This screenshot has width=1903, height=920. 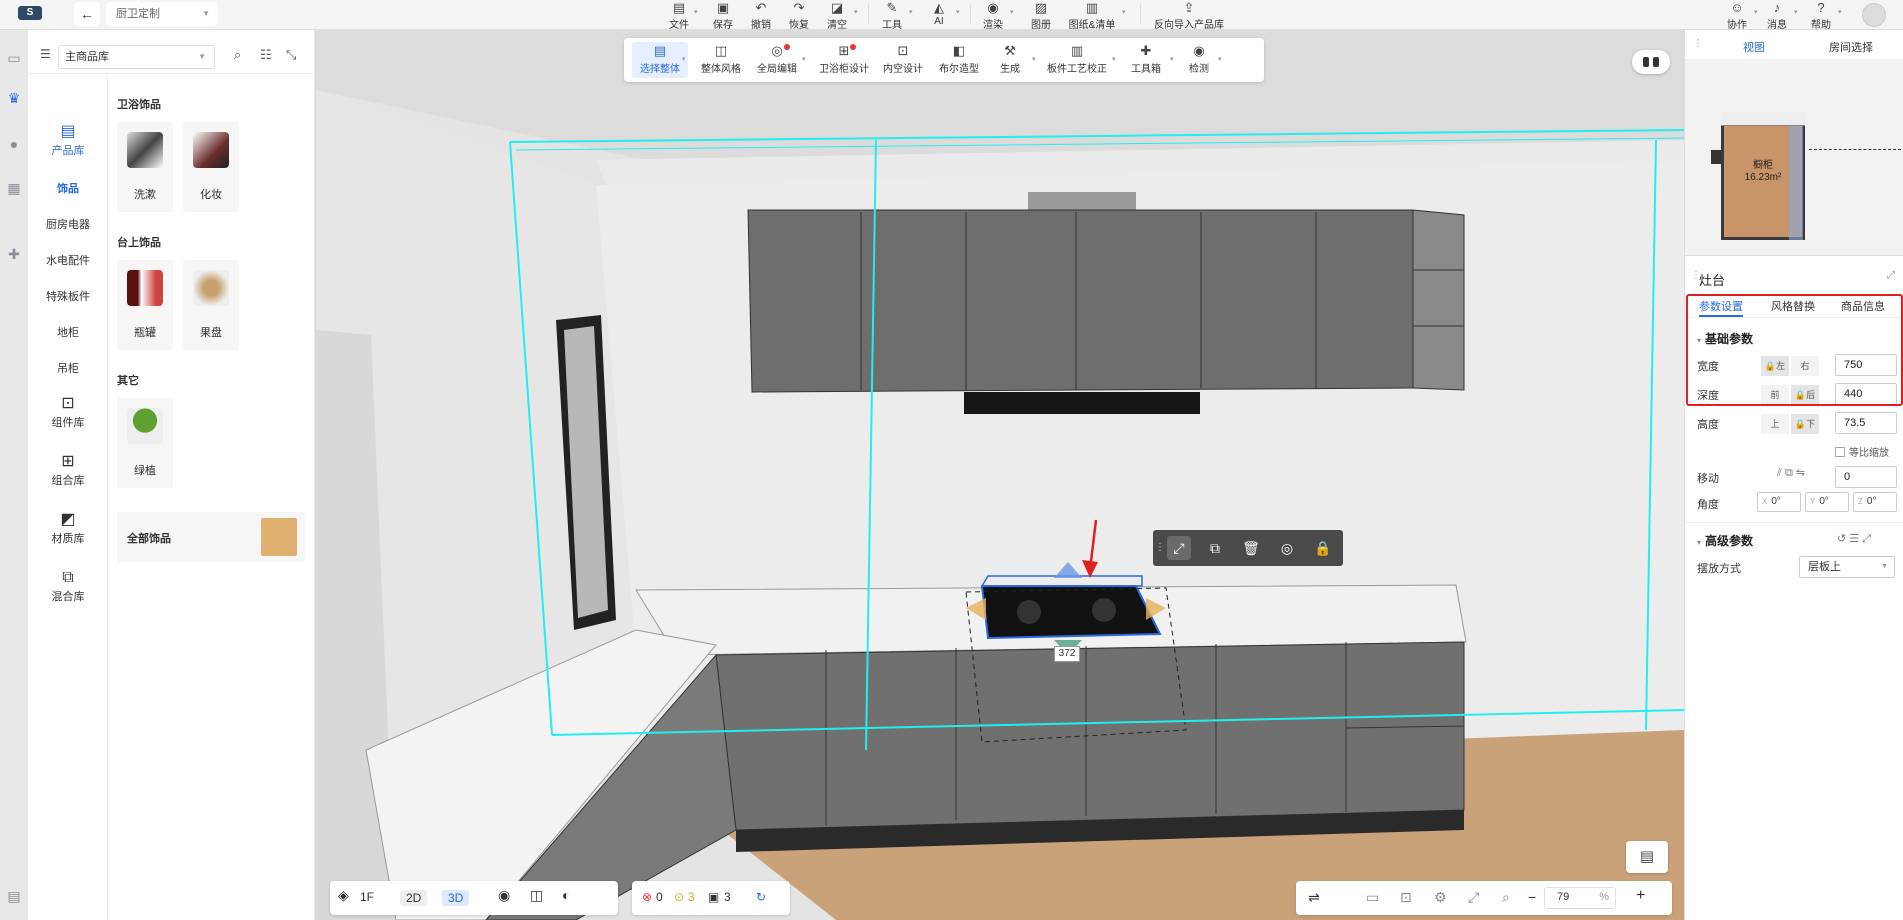 What do you see at coordinates (903, 60) in the screenshot?
I see `tool-inner-space: ⊡ 内空设计` at bounding box center [903, 60].